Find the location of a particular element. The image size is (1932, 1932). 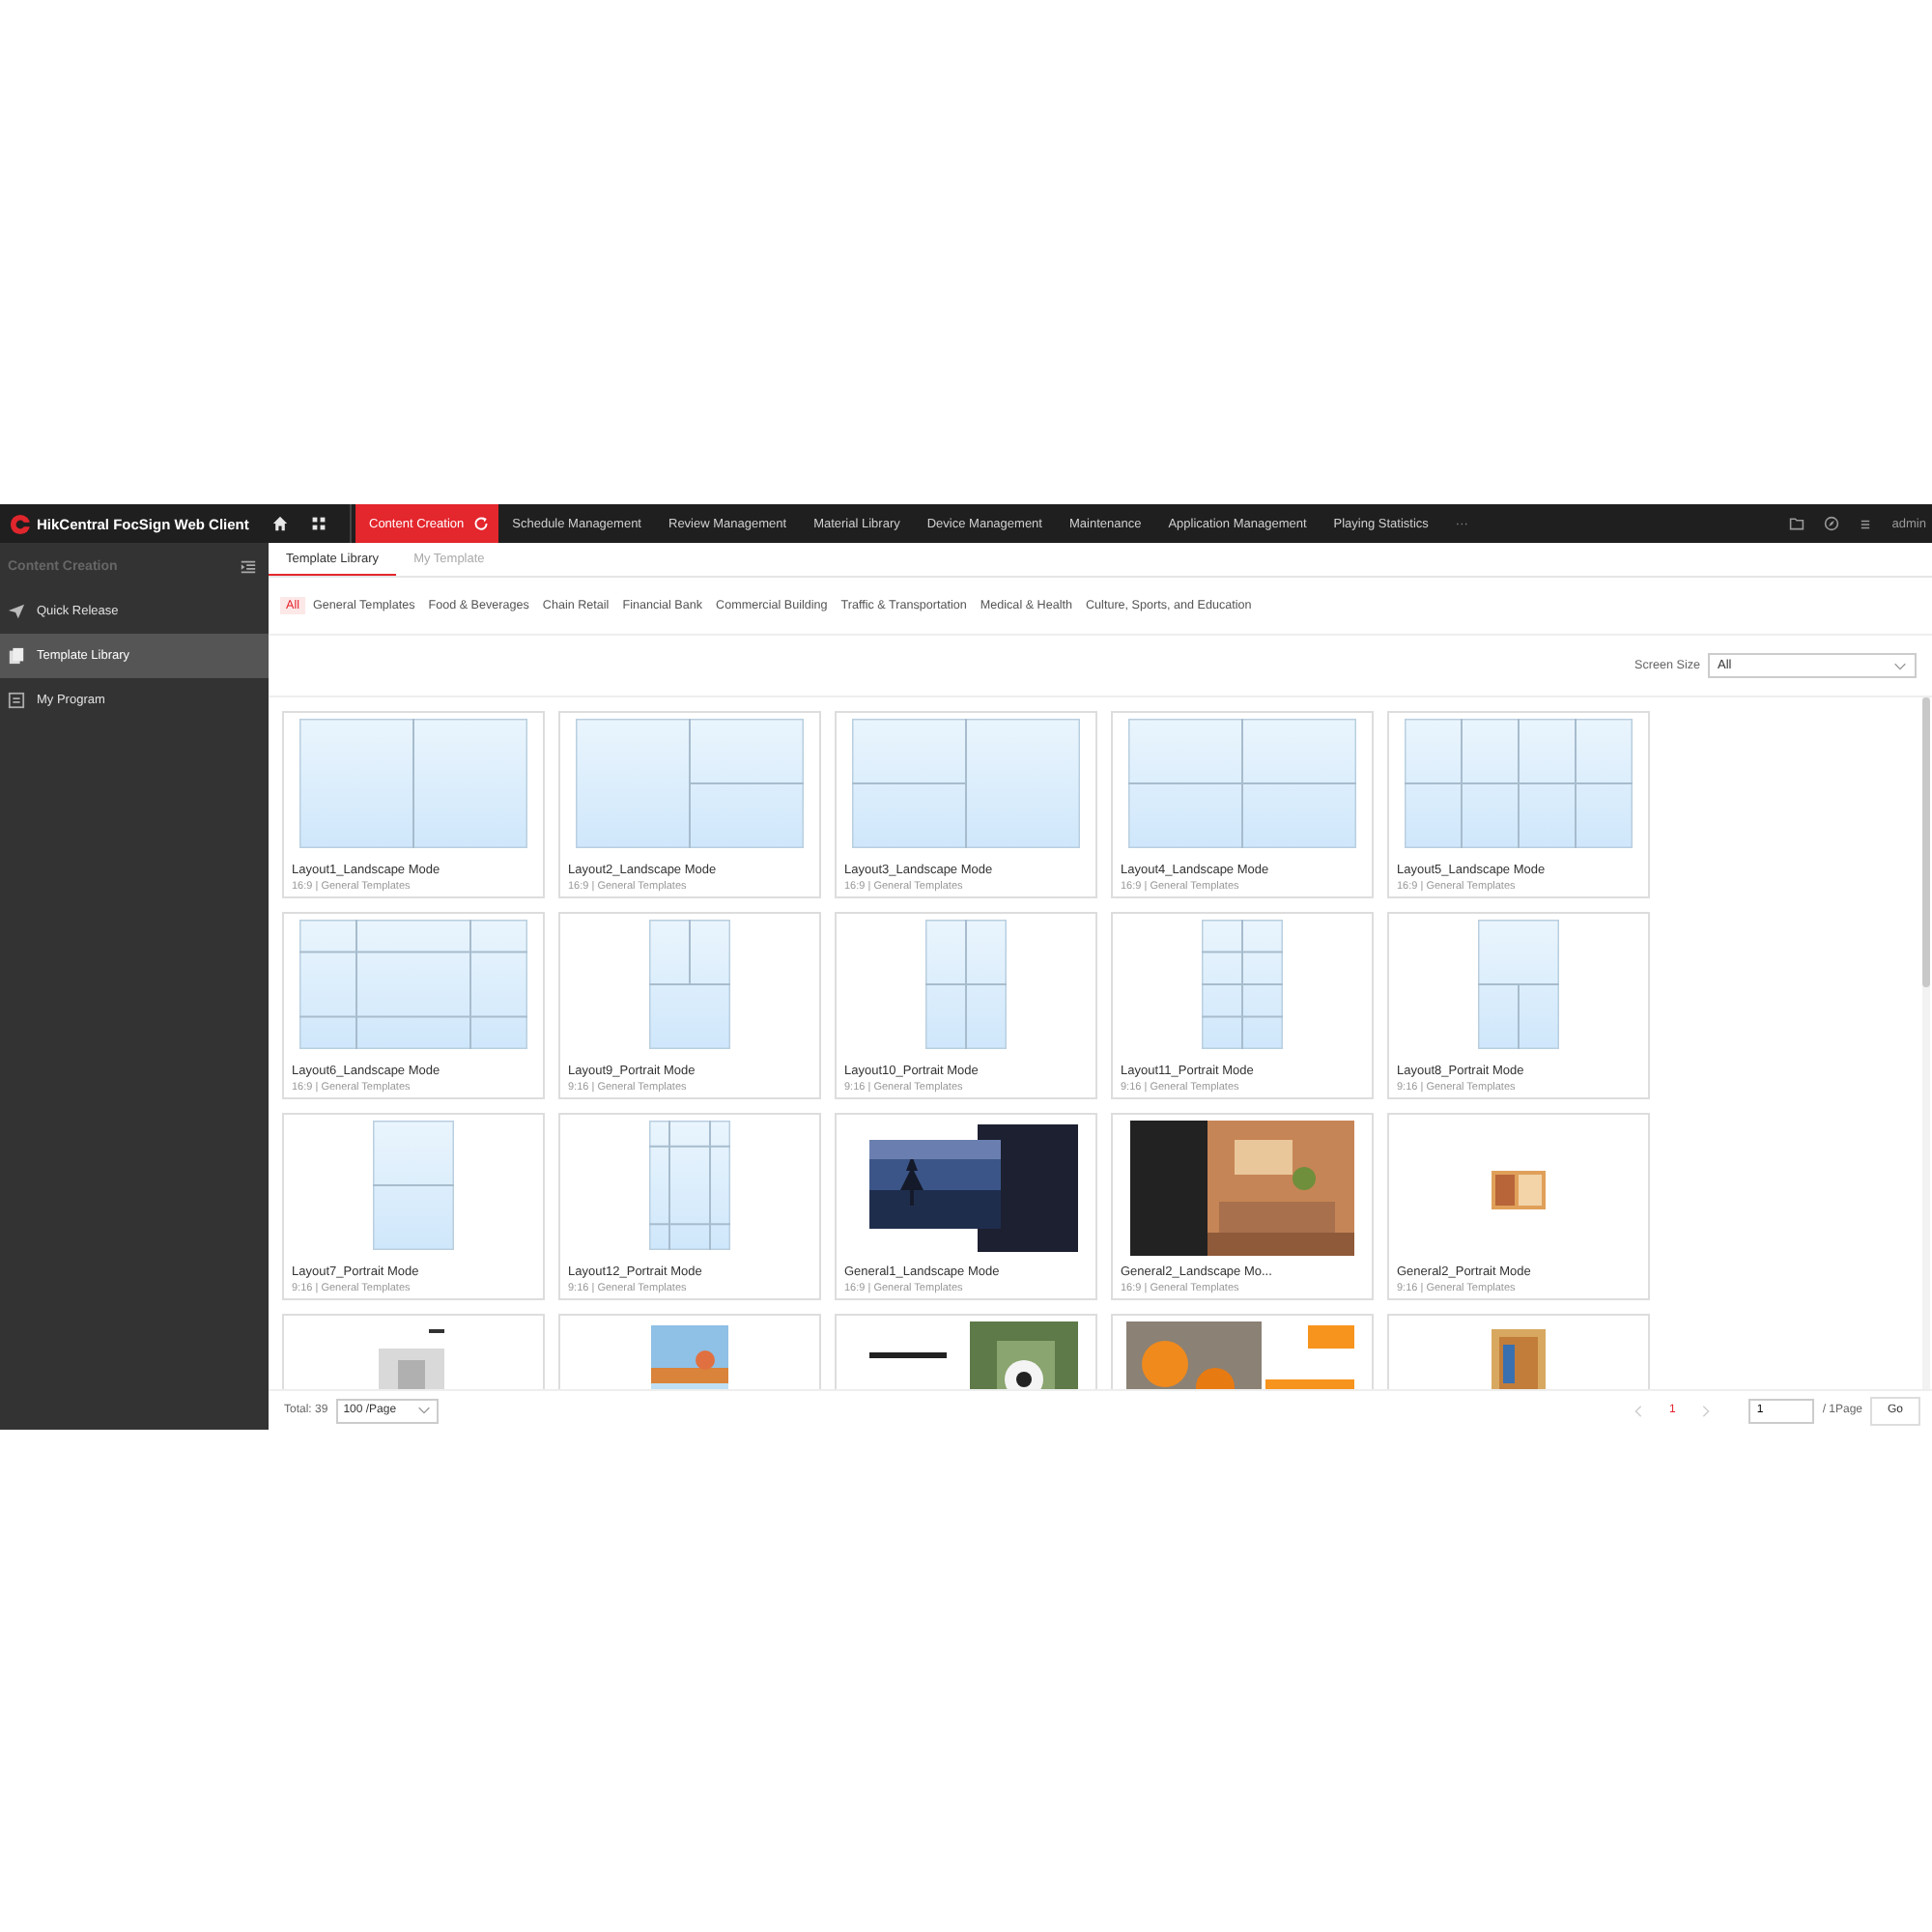

pages-icon is located at coordinates (16, 656).